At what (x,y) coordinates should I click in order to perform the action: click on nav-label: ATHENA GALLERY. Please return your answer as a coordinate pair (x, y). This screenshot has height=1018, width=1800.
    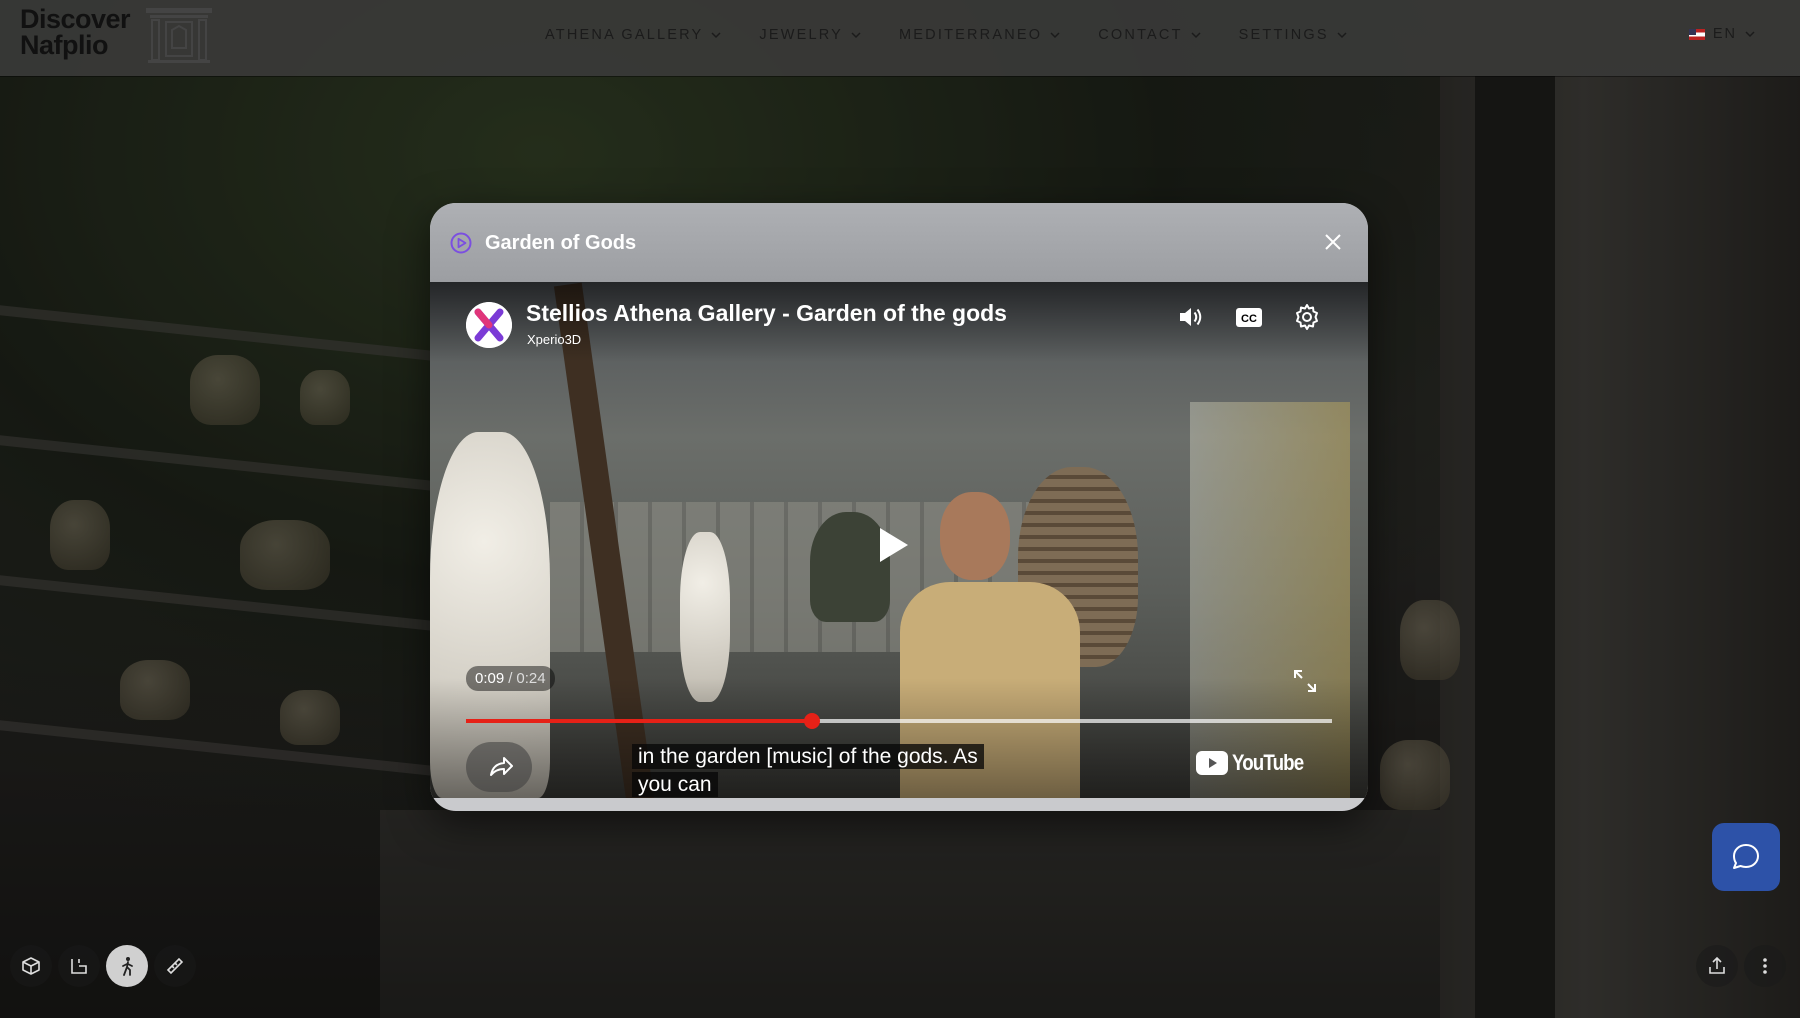
    Looking at the image, I should click on (624, 35).